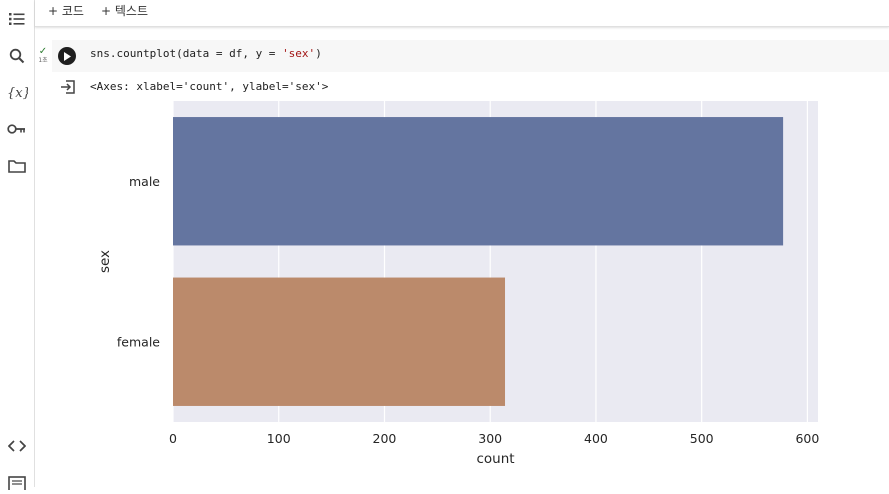 This screenshot has width=889, height=494. What do you see at coordinates (490, 438) in the screenshot?
I see `x-tick-label: 300` at bounding box center [490, 438].